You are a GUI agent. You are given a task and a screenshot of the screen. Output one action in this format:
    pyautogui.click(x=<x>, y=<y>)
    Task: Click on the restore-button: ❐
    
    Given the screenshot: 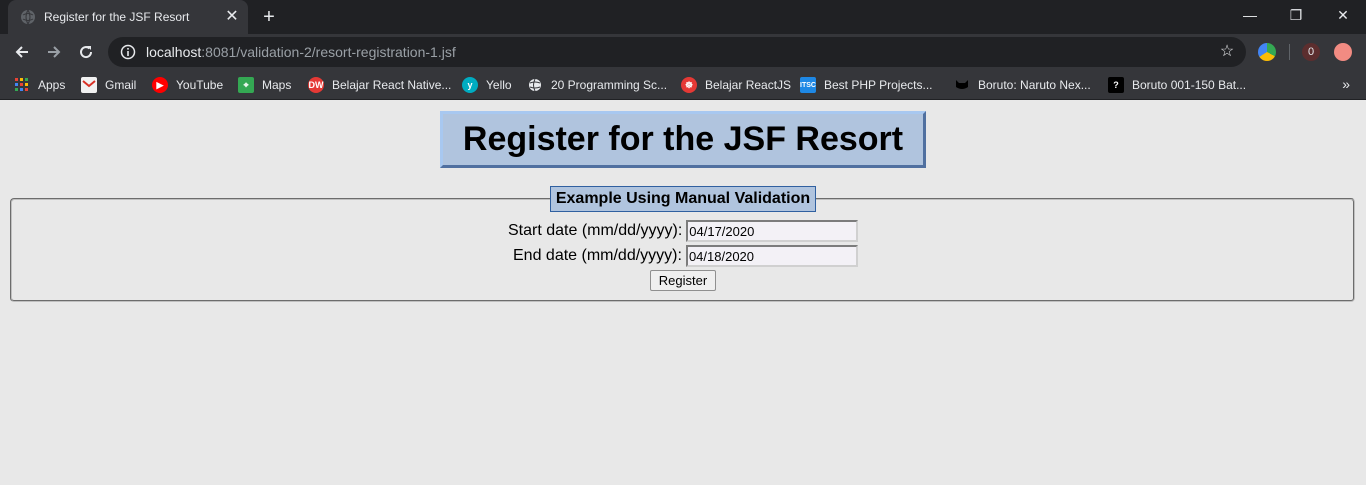 What is the action you would take?
    pyautogui.click(x=1296, y=15)
    